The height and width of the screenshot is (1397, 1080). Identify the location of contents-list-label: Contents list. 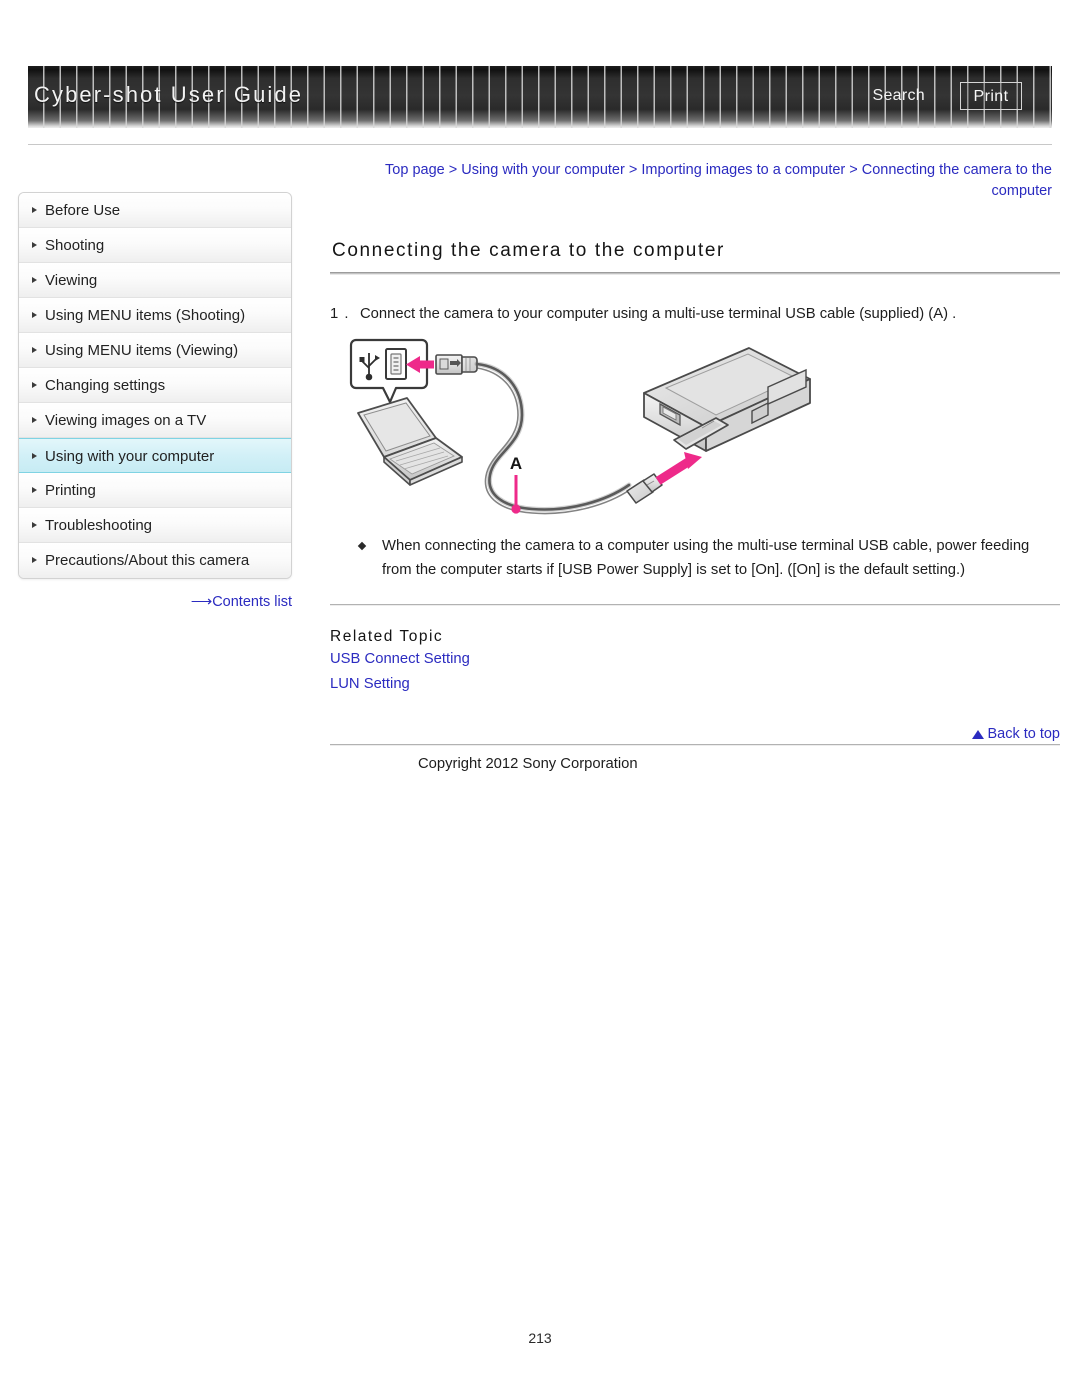
(252, 602).